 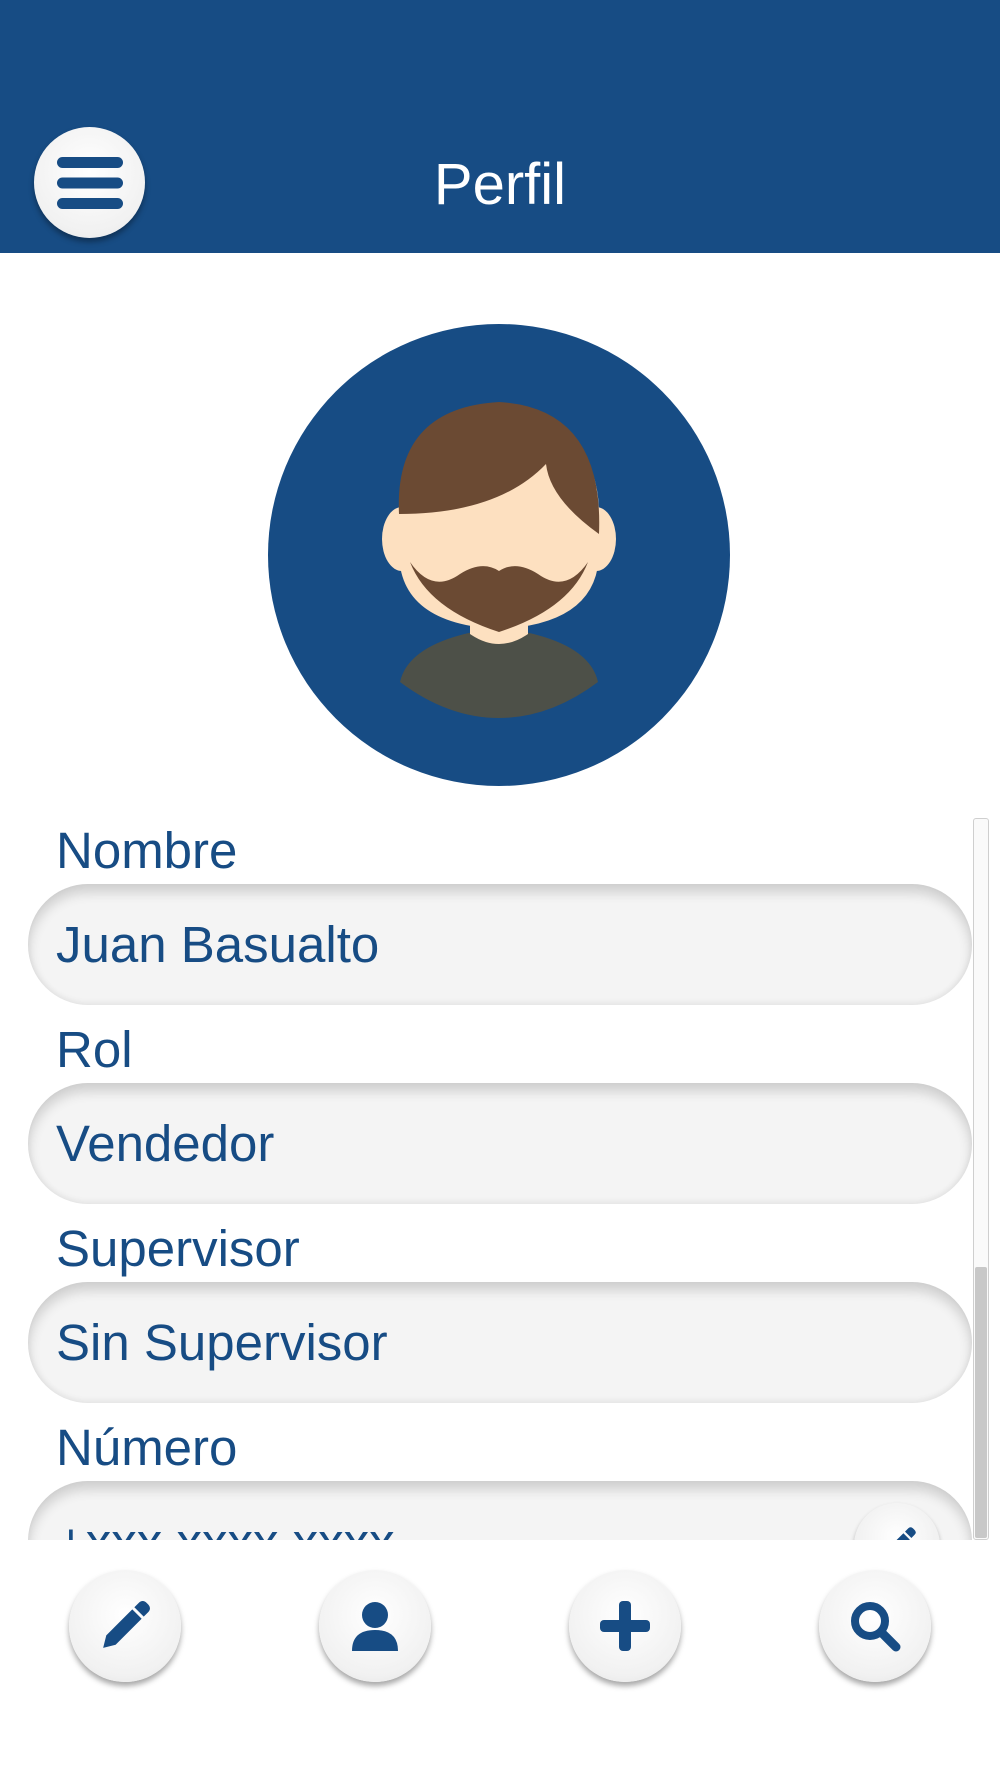 I want to click on supervisor-label: Supervisor, so click(x=178, y=1248).